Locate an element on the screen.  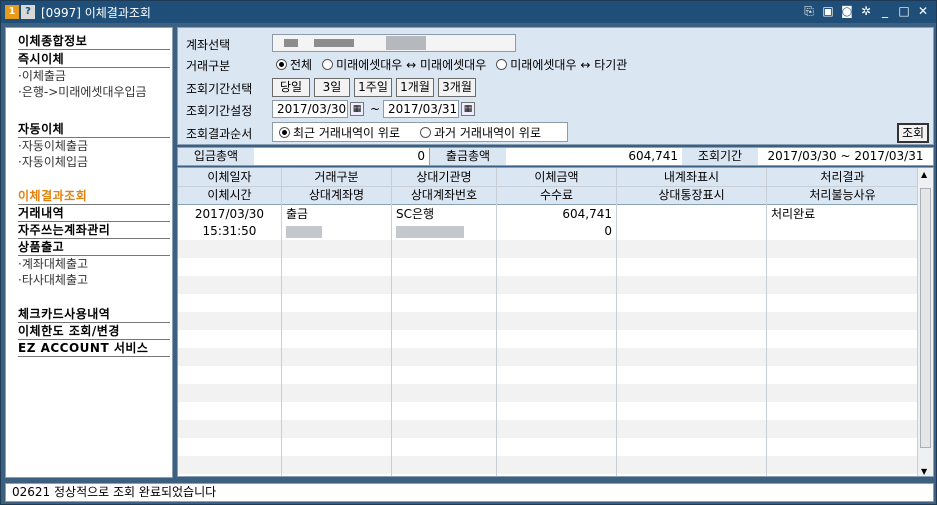
window-title: [0997] 이체결과조회 is located at coordinates (96, 12).